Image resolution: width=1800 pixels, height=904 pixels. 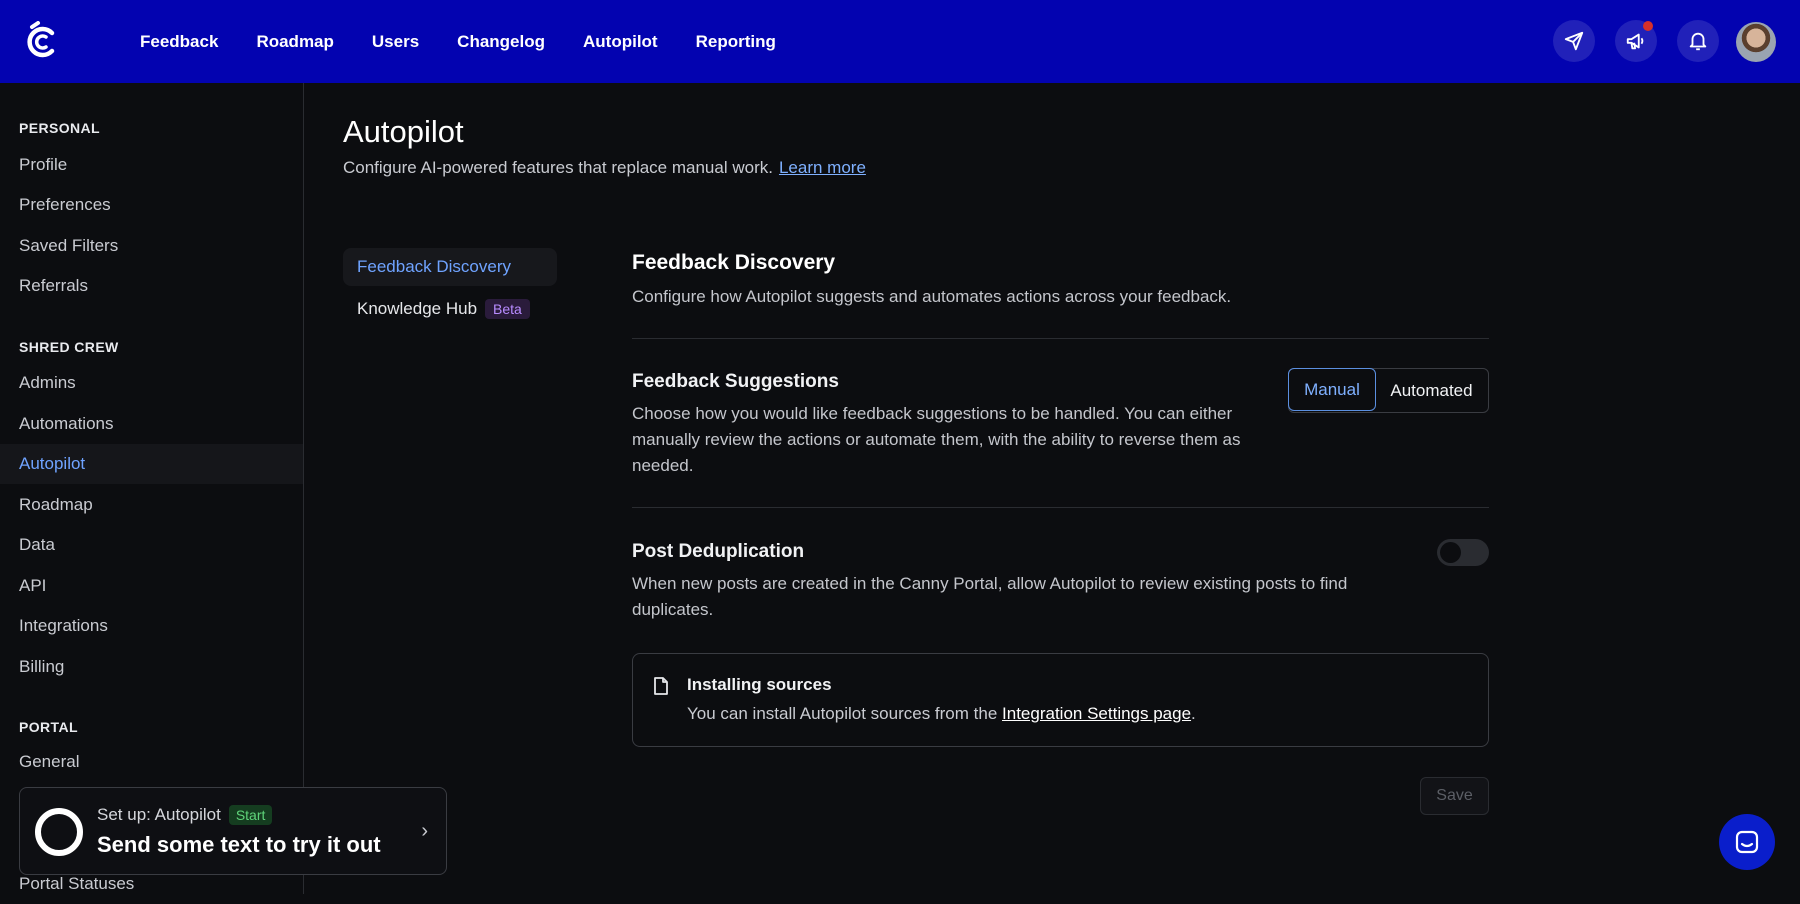 What do you see at coordinates (661, 686) in the screenshot?
I see `document-icon` at bounding box center [661, 686].